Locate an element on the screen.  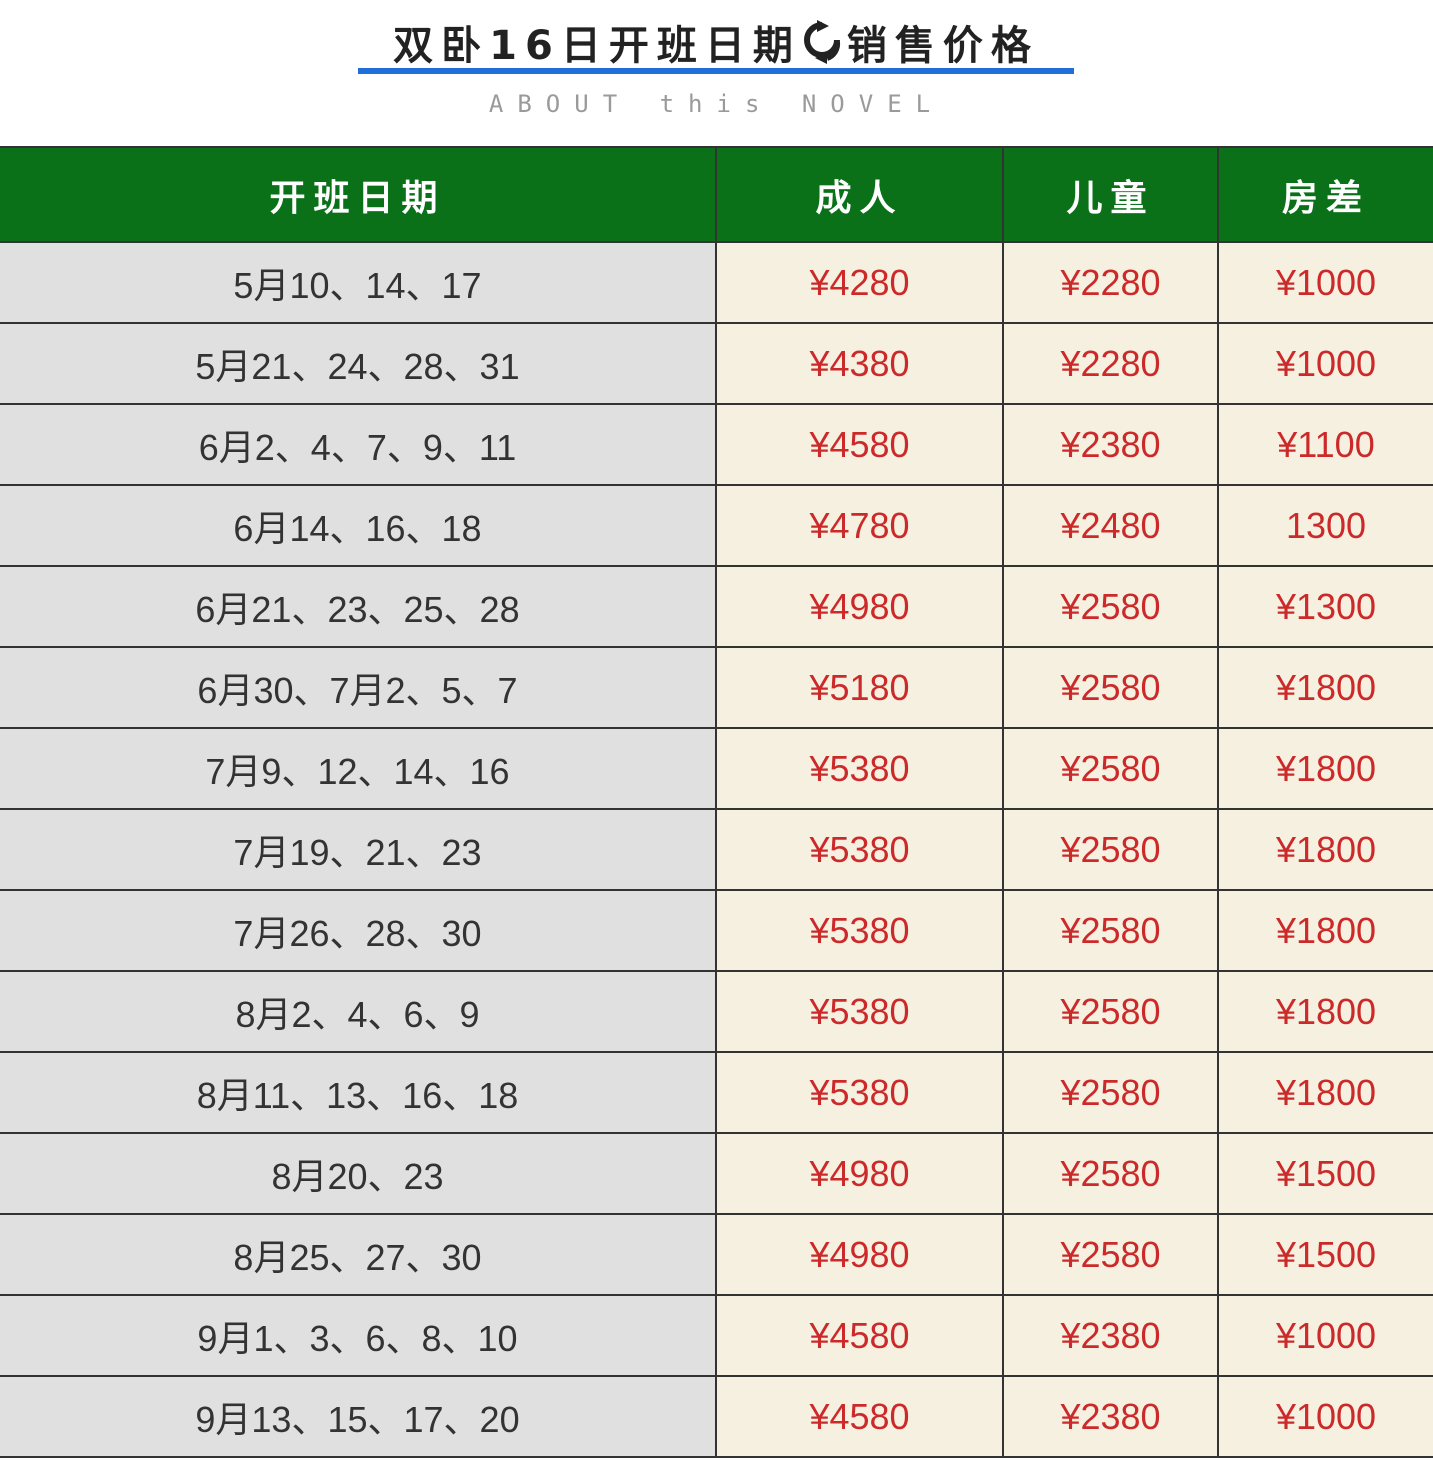
table-row: 8月25、27、30 ¥4980 ¥2580 ¥1500 is located at coordinates (716, 1255).